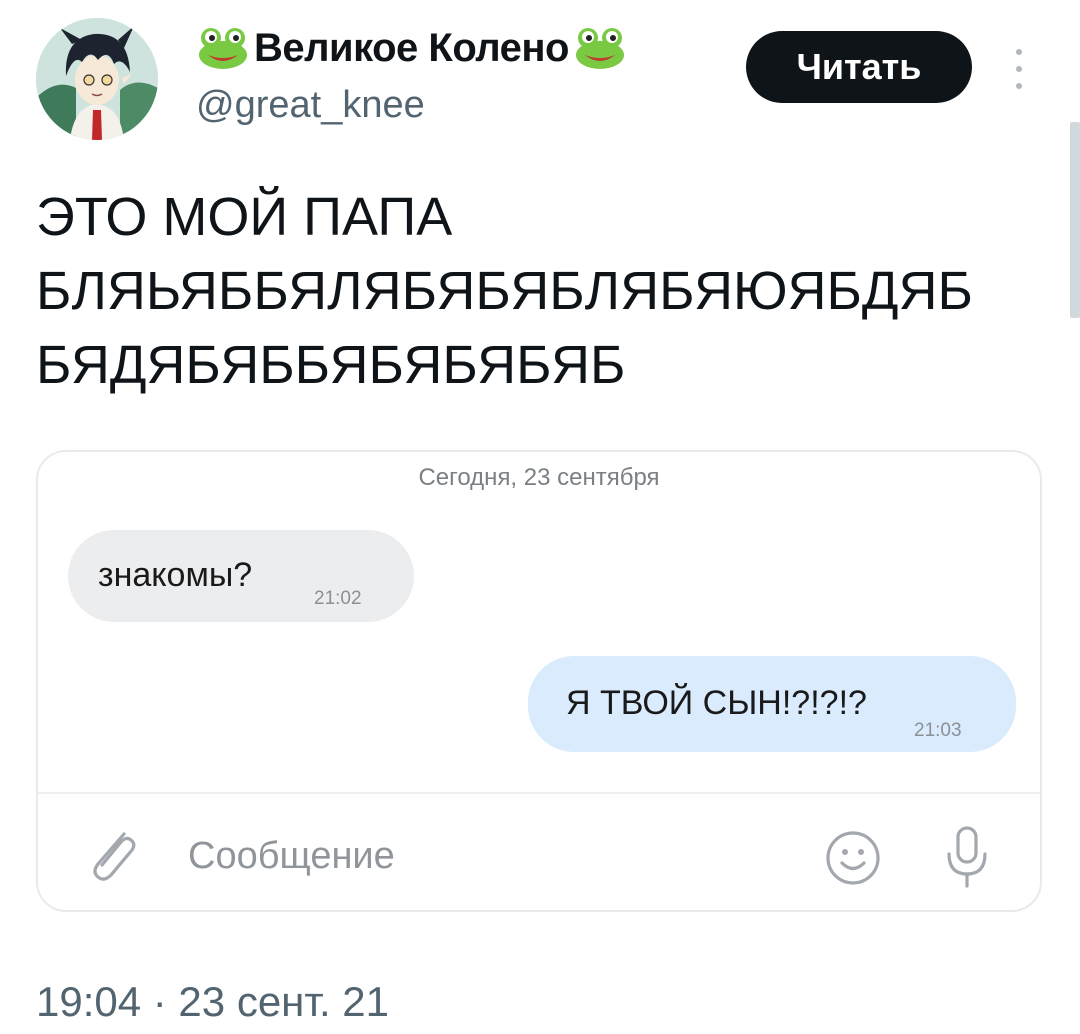 The image size is (1080, 1034). Describe the element at coordinates (539, 477) in the screenshot. I see `chat-date-separator: Сегодня, 23 сентября` at that location.